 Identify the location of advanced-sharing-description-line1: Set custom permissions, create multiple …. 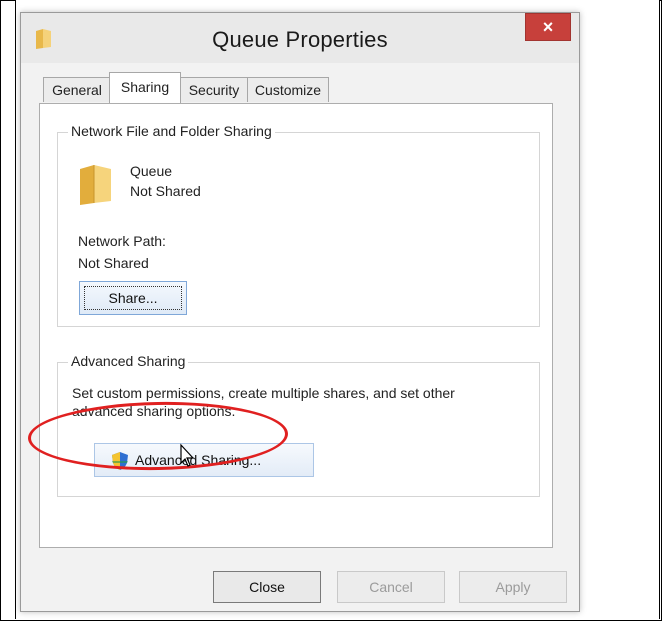
(263, 393).